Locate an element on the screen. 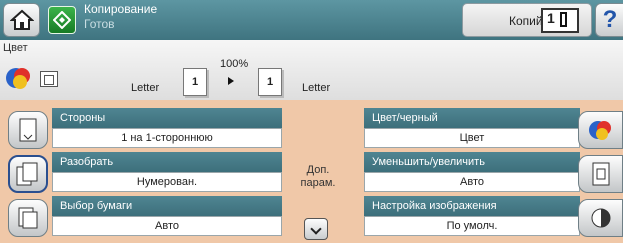  help-icon: ? is located at coordinates (610, 19).